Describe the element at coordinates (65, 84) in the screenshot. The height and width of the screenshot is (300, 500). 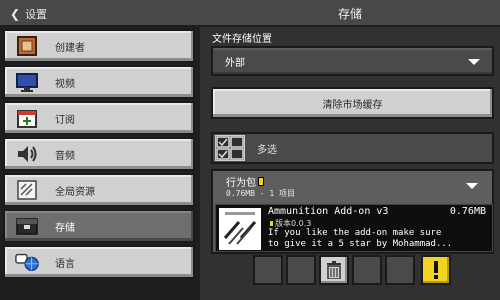
I see `sidebar-item-label: 视频` at that location.